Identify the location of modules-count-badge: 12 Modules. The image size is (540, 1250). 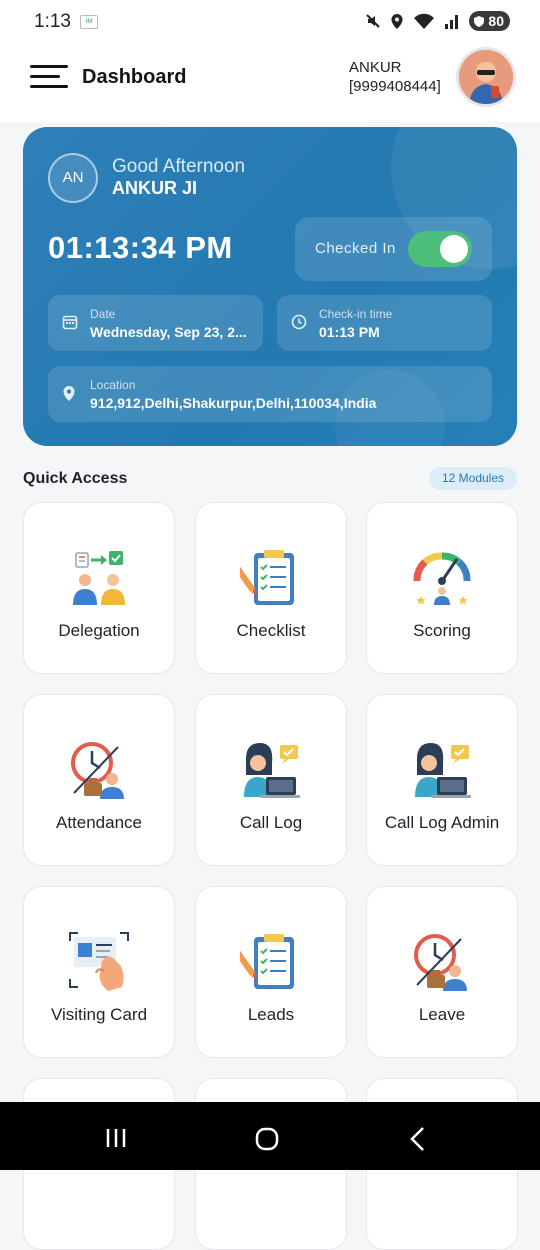
(473, 478).